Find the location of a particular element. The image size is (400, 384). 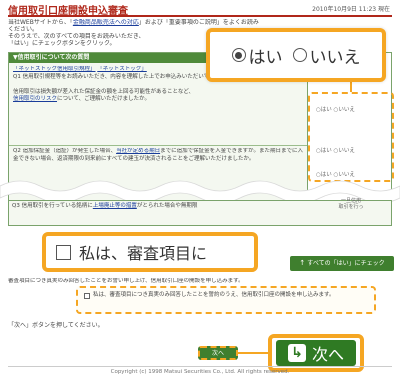

agree-checkbox is located at coordinates (63, 252).